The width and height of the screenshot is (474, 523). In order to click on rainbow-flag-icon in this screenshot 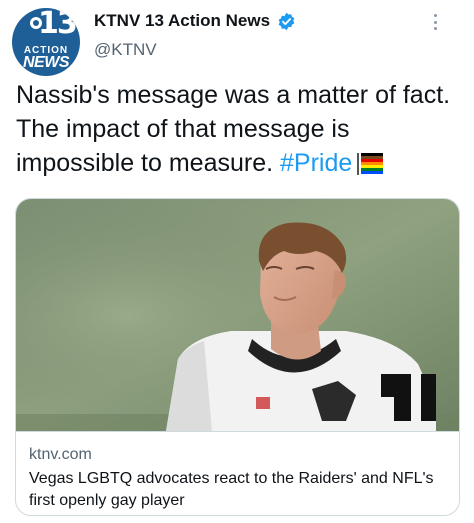, I will do `click(370, 164)`.